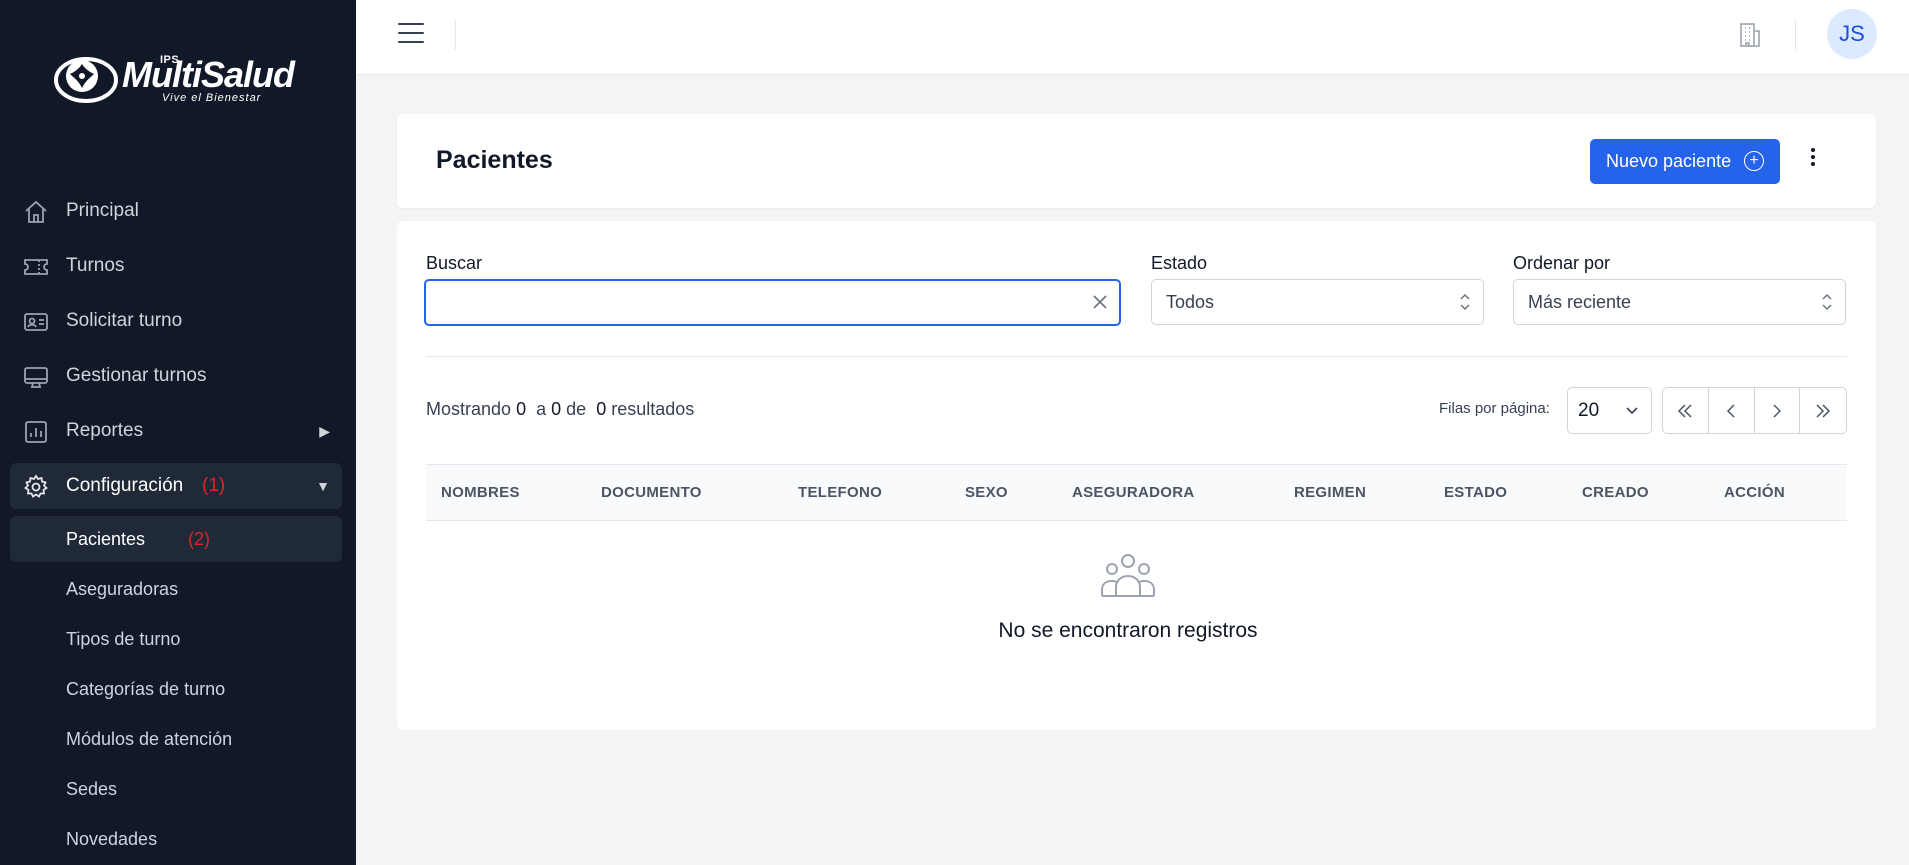 The width and height of the screenshot is (1909, 865). I want to click on nav-label: Reportes, so click(105, 430).